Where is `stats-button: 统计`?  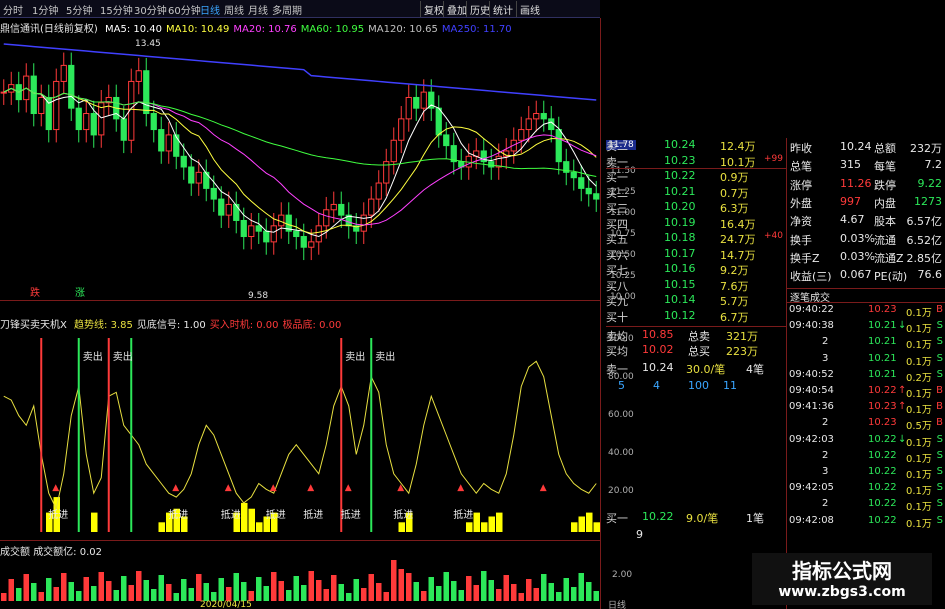 stats-button: 统计 is located at coordinates (502, 9).